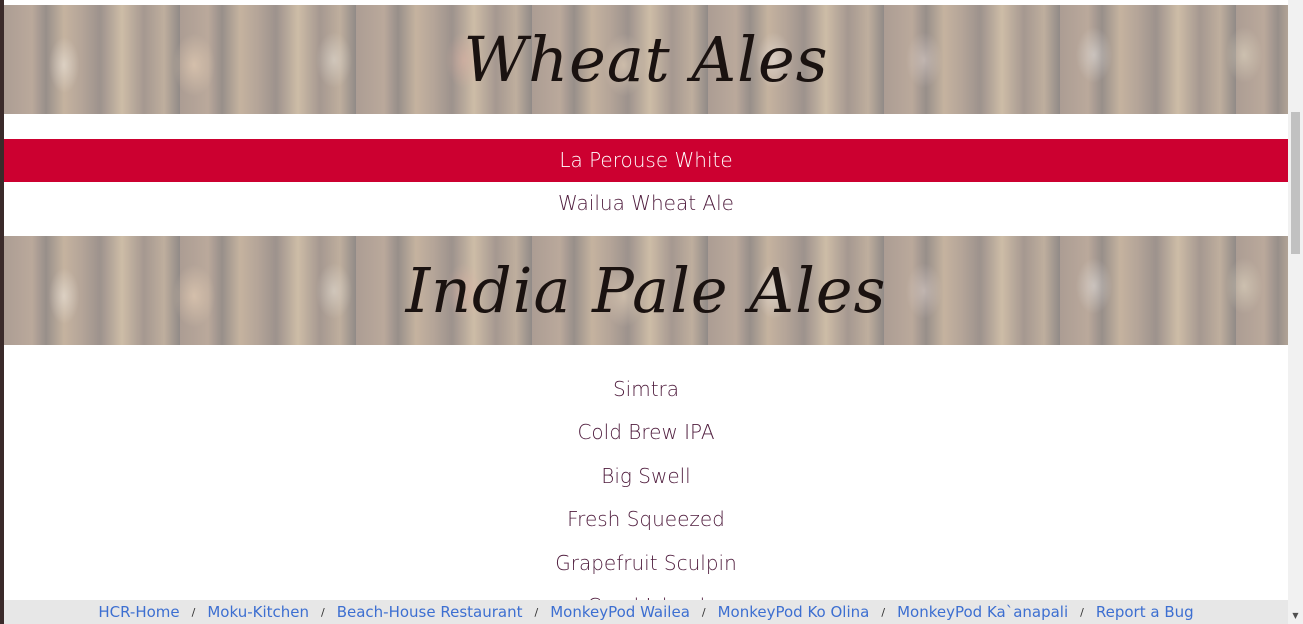  I want to click on beer-item: Wailua Wheat Ale, so click(646, 203).